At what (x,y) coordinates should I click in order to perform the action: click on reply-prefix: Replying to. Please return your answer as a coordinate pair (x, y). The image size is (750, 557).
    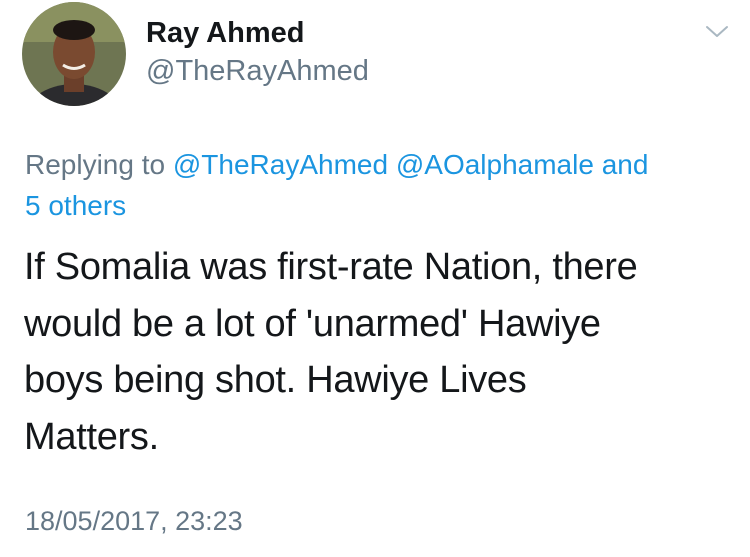
    Looking at the image, I should click on (95, 164).